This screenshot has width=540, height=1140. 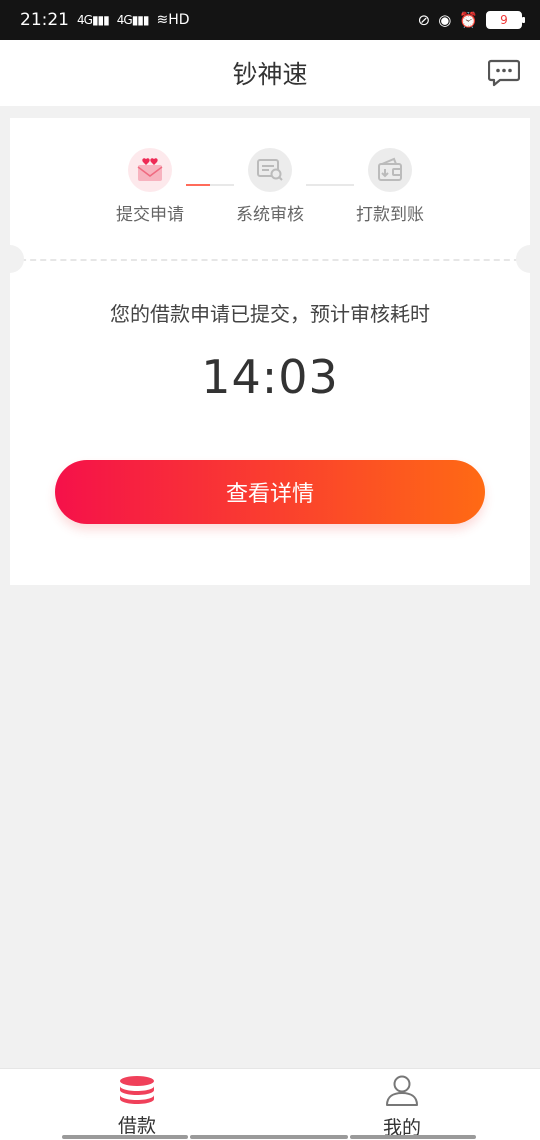 What do you see at coordinates (133, 20) in the screenshot?
I see `signal-icon-2: 4G▮▮▮` at bounding box center [133, 20].